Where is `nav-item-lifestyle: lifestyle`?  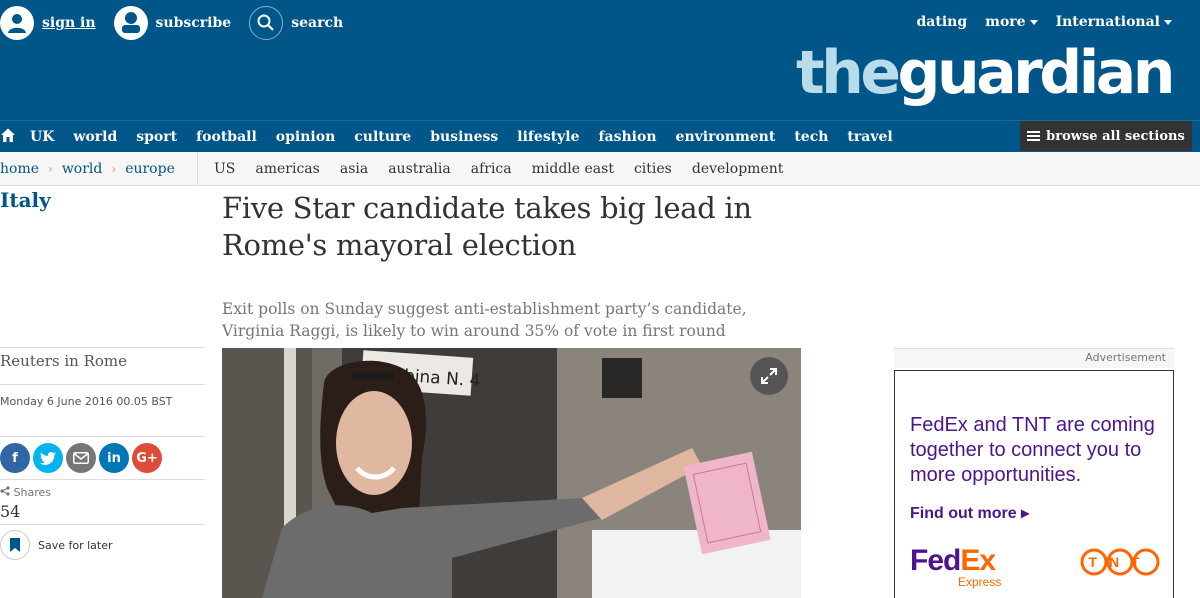 nav-item-lifestyle: lifestyle is located at coordinates (548, 137).